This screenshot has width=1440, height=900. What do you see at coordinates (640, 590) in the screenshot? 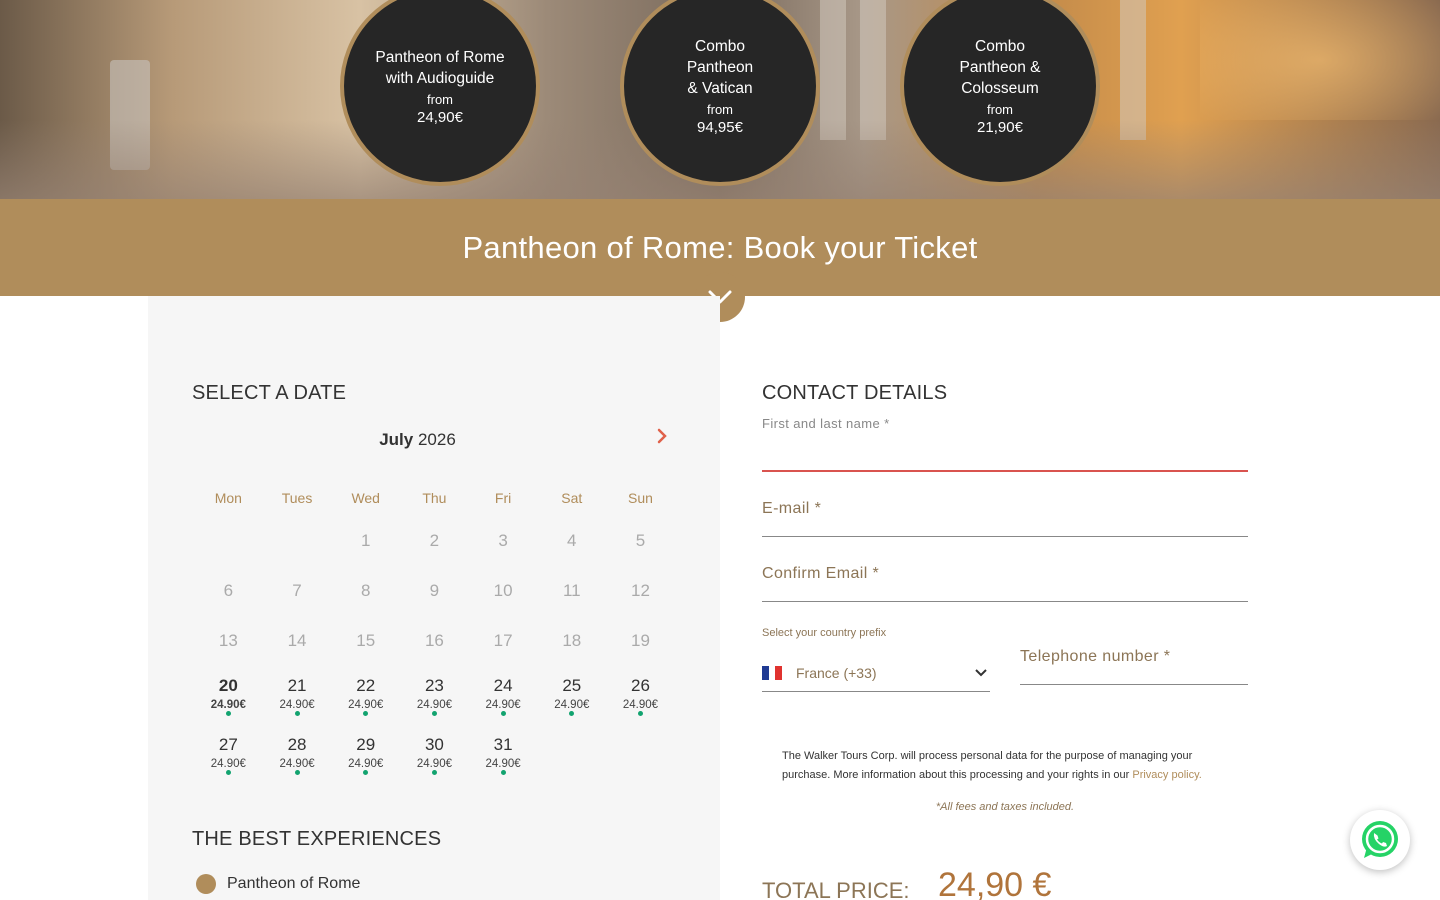
I see `calendar-day-disabled: 12` at bounding box center [640, 590].